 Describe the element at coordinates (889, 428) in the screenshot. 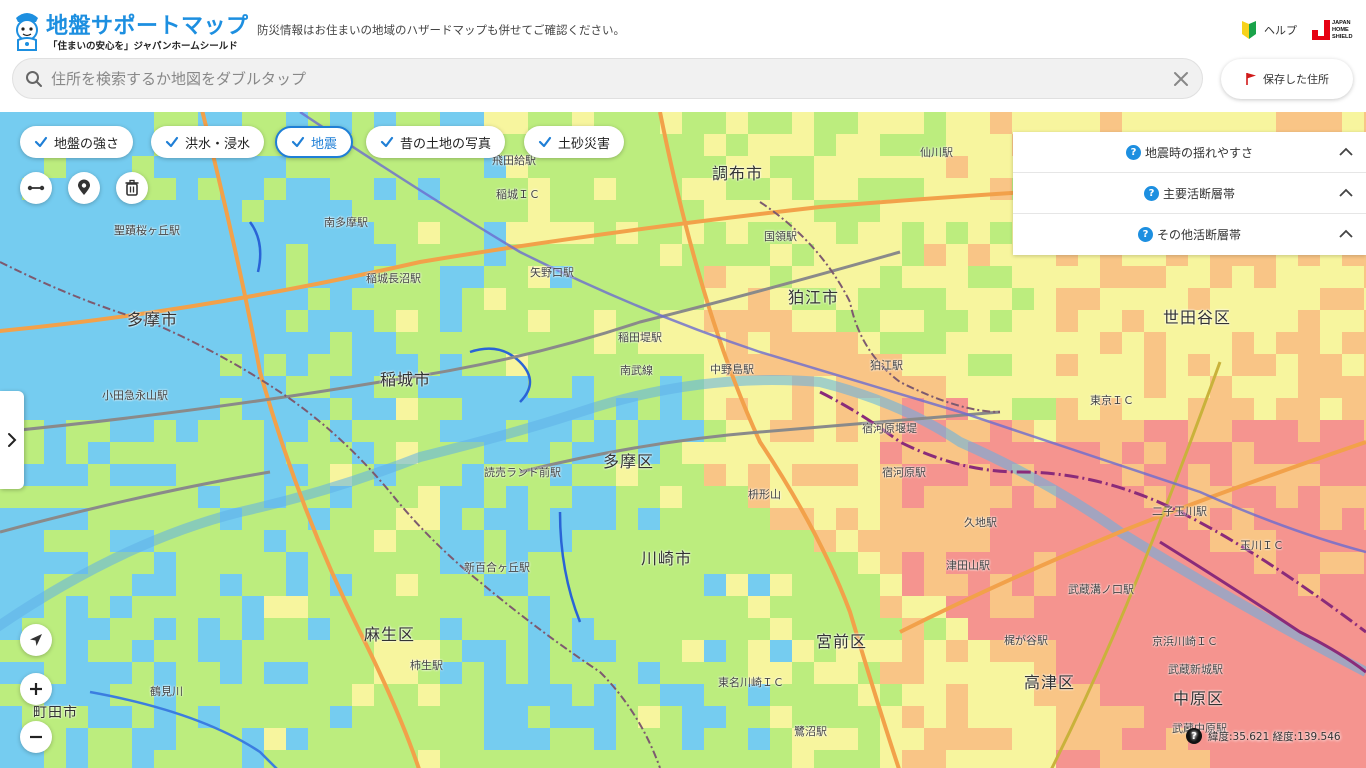

I see `map-label-shukugawara-weir: 宿河原堰堤` at that location.